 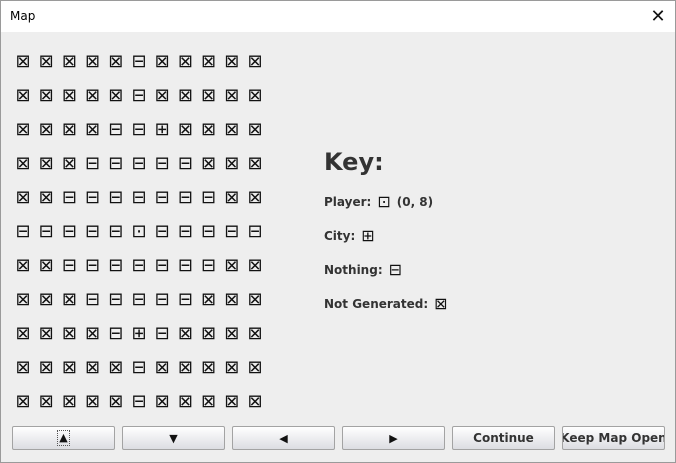 What do you see at coordinates (613, 438) in the screenshot?
I see `keep-map-open-button: Keep Map Open` at bounding box center [613, 438].